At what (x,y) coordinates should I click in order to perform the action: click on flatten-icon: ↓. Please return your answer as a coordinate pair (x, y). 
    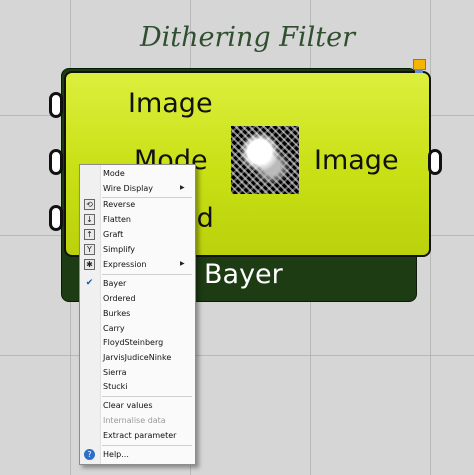
    Looking at the image, I should click on (89, 219).